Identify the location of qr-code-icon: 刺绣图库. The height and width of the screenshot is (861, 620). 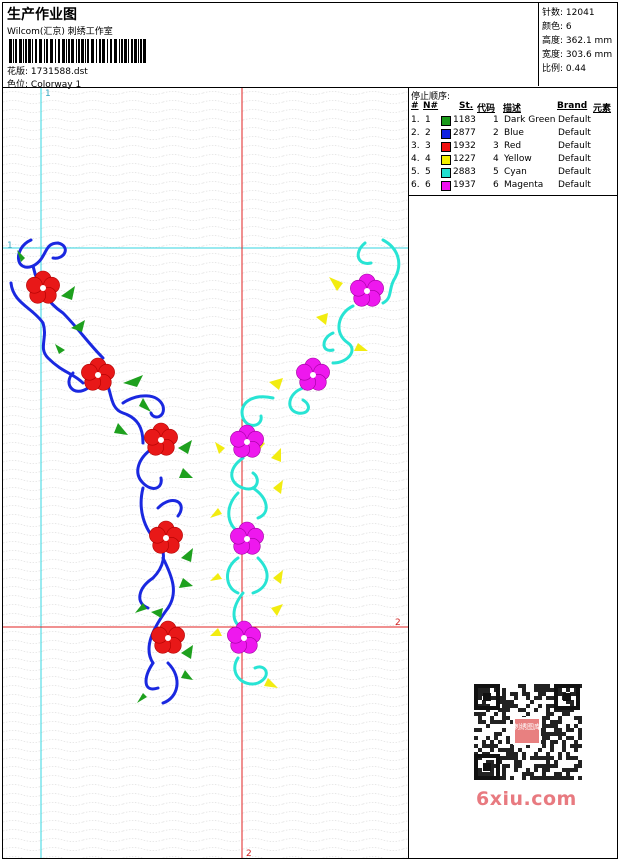
(527, 732).